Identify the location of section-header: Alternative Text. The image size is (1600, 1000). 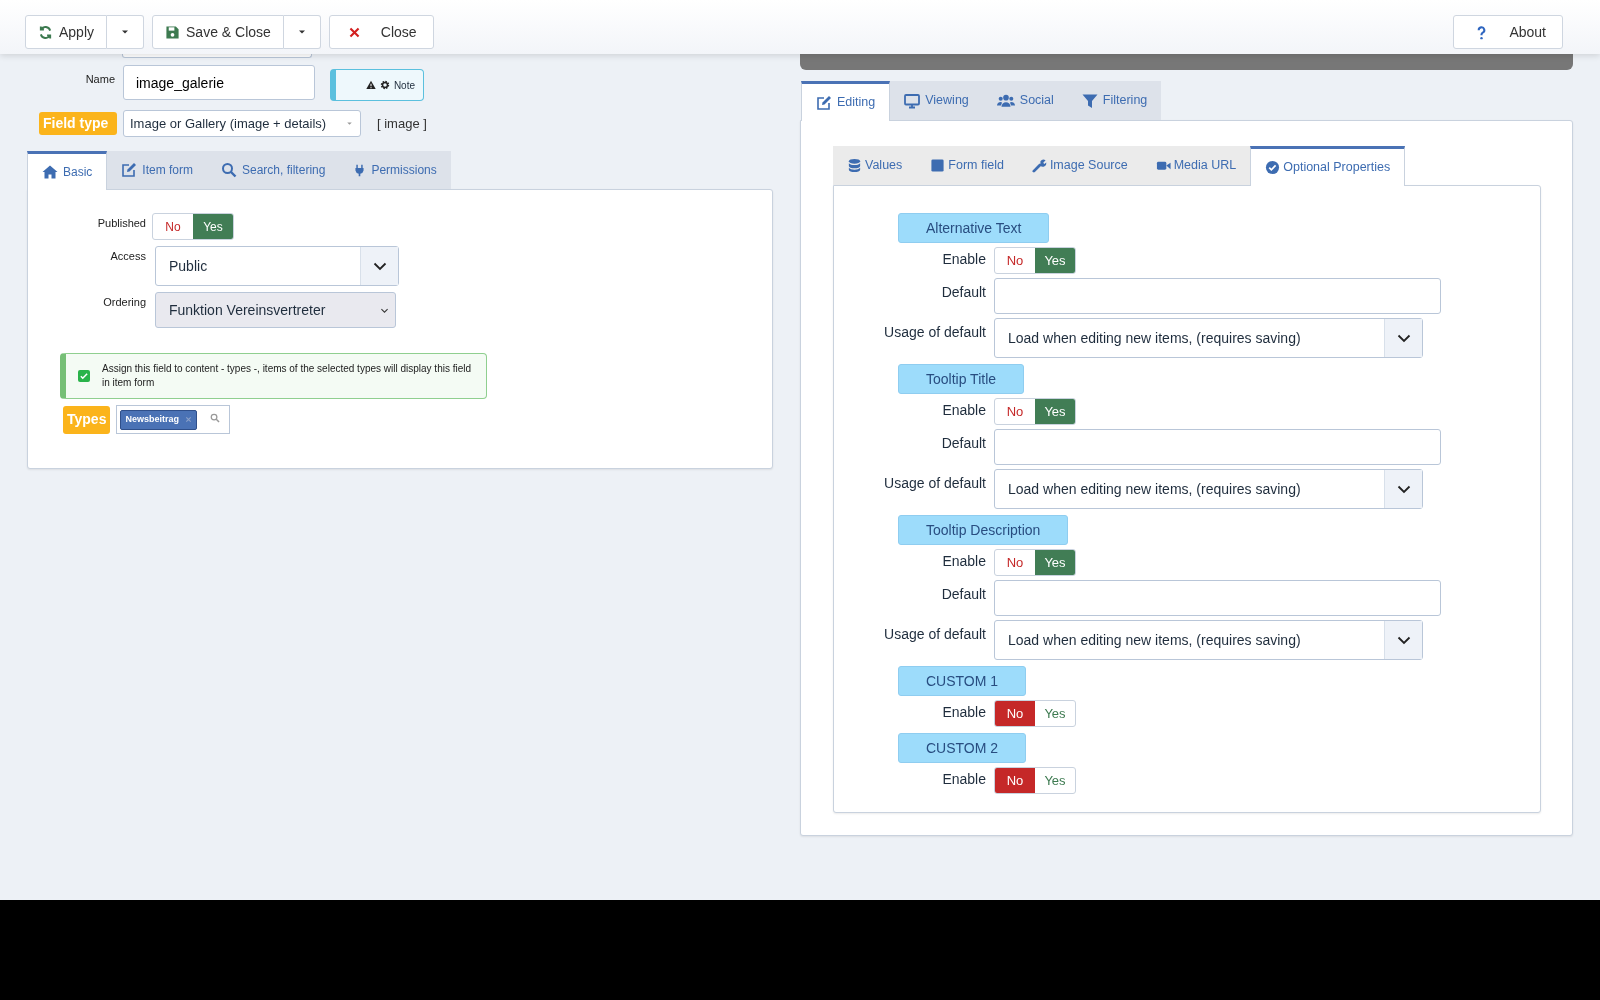
(974, 228).